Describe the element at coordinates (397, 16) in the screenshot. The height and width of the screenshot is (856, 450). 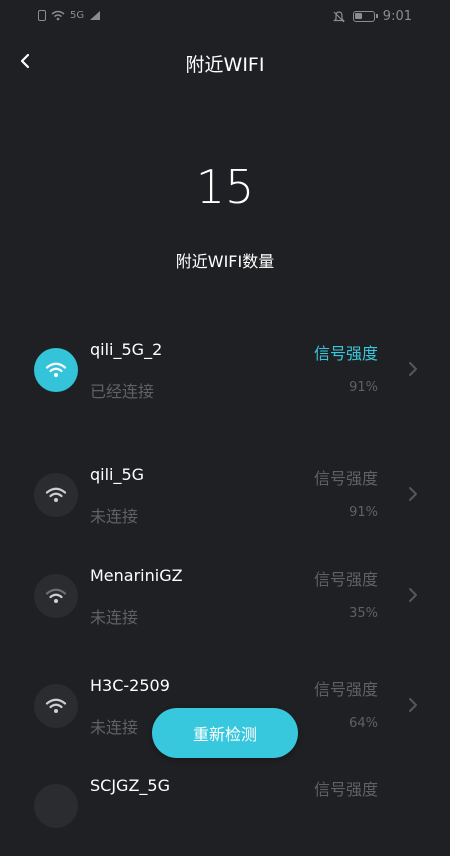
I see `clock: 9:01` at that location.